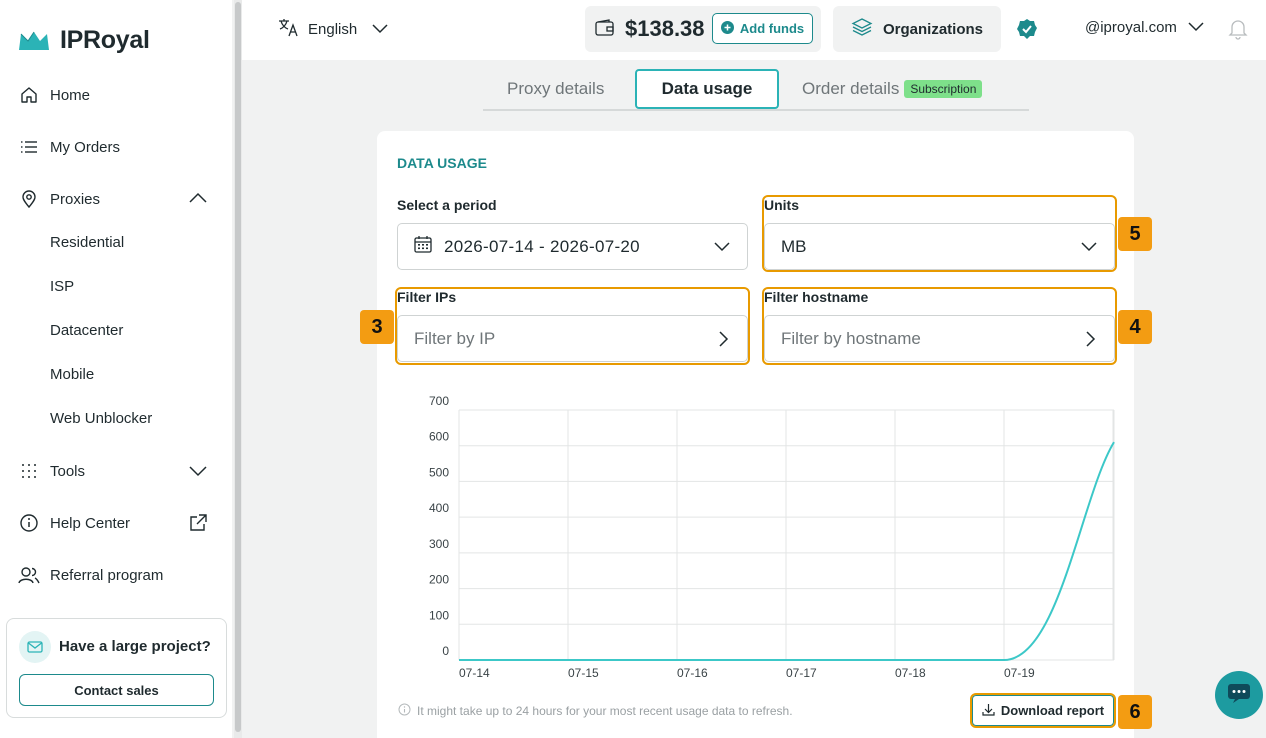 The width and height of the screenshot is (1266, 738). I want to click on add-funds-label: Add funds, so click(772, 28).